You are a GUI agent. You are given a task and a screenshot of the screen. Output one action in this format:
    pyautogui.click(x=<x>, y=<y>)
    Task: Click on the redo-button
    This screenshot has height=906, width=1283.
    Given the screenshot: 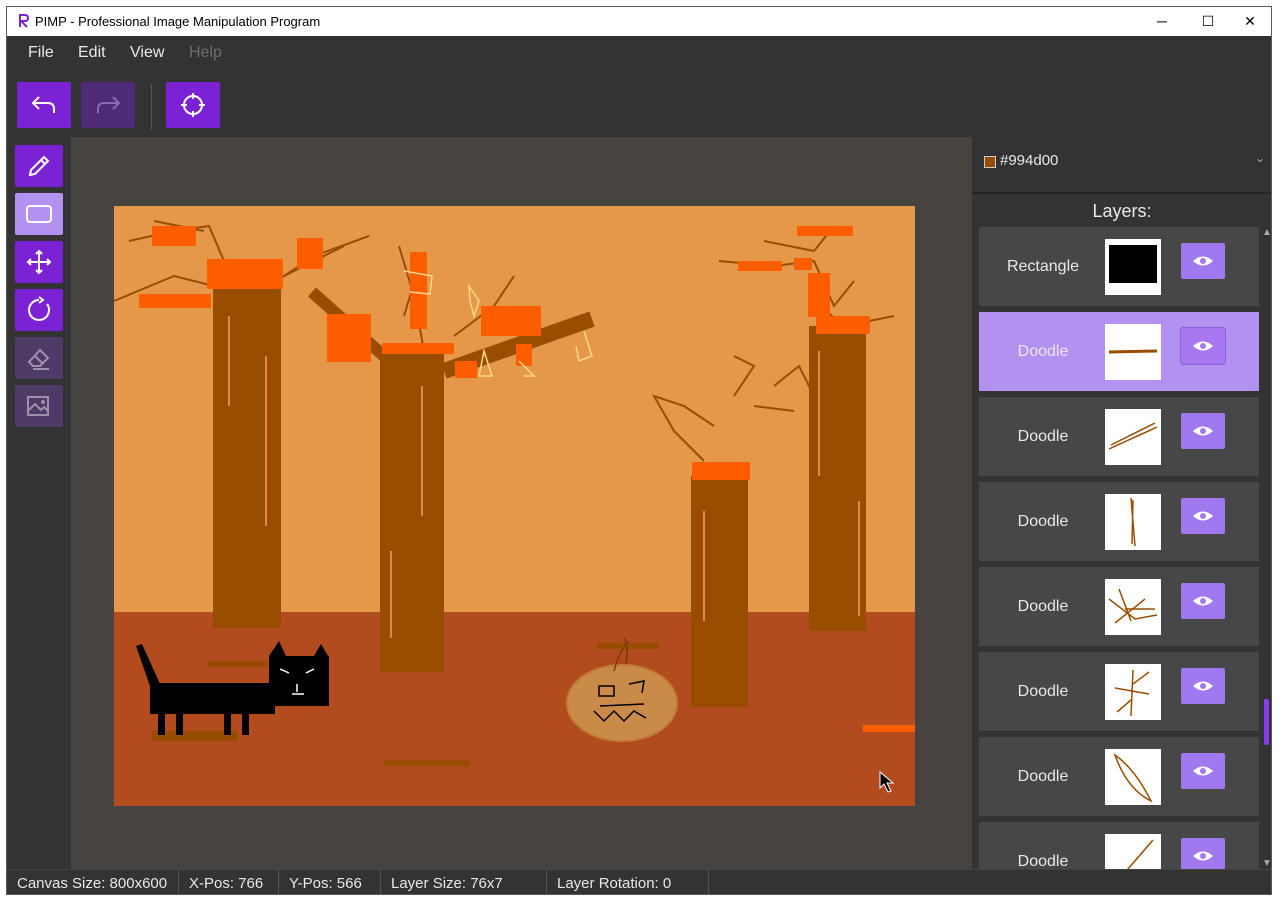 What is the action you would take?
    pyautogui.click(x=108, y=105)
    